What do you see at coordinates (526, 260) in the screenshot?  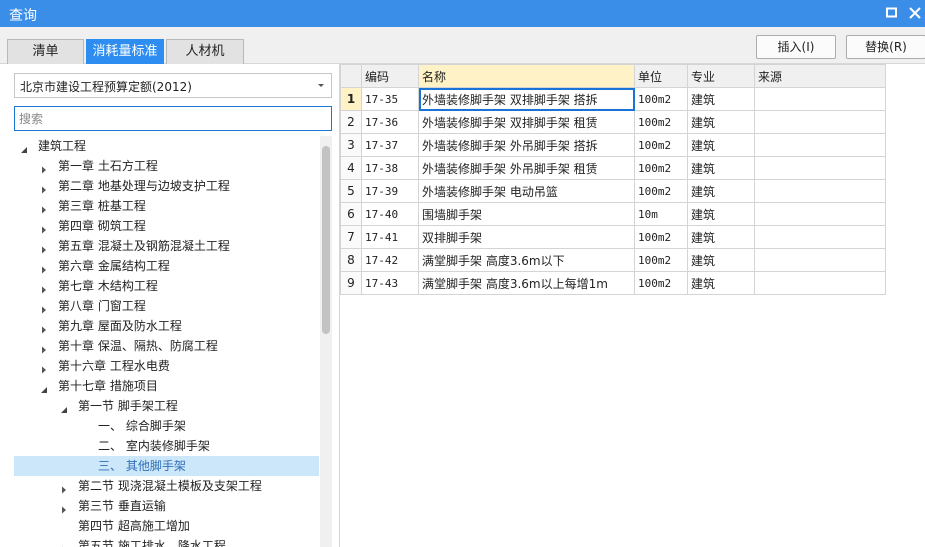 I see `cell-name: 满堂脚手架 高度3.6m以下` at bounding box center [526, 260].